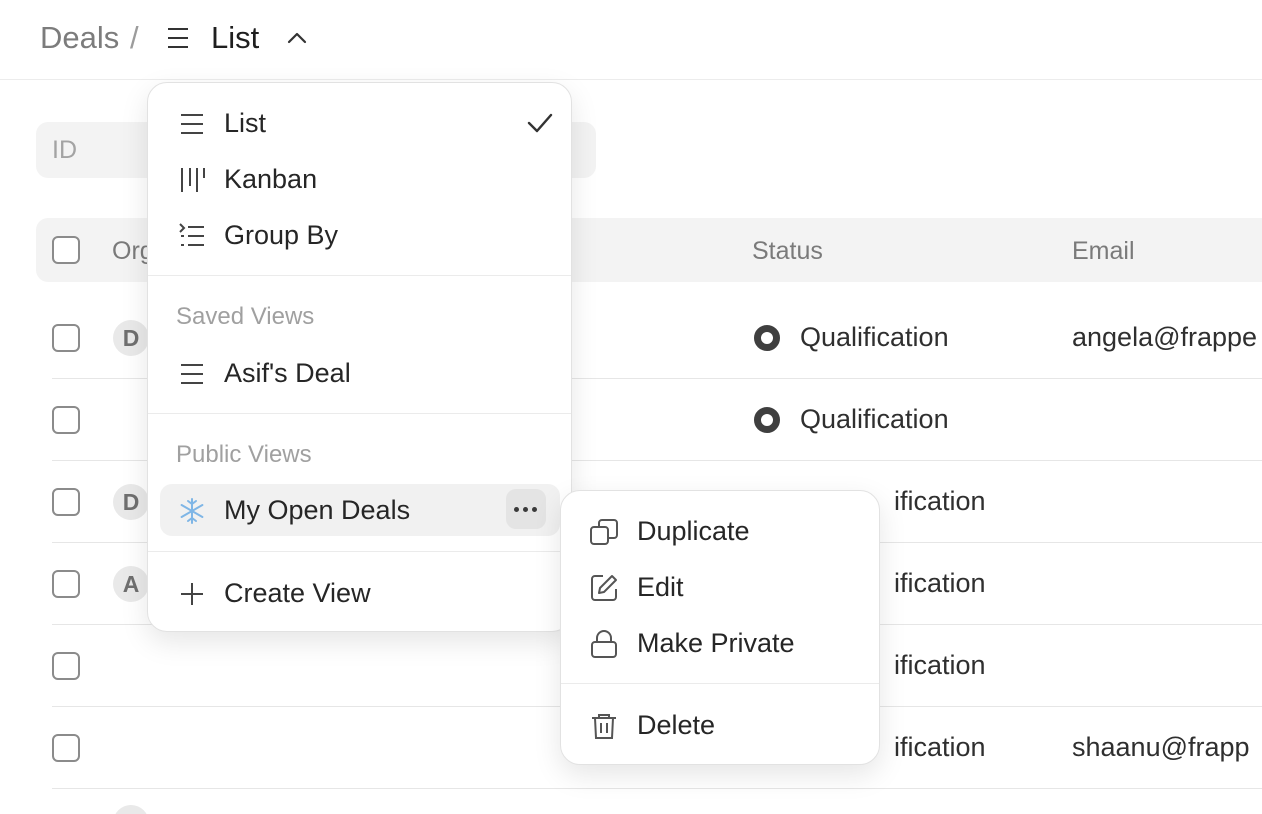 Image resolution: width=1262 pixels, height=814 pixels. What do you see at coordinates (235, 37) in the screenshot?
I see `current-view-label: List` at bounding box center [235, 37].